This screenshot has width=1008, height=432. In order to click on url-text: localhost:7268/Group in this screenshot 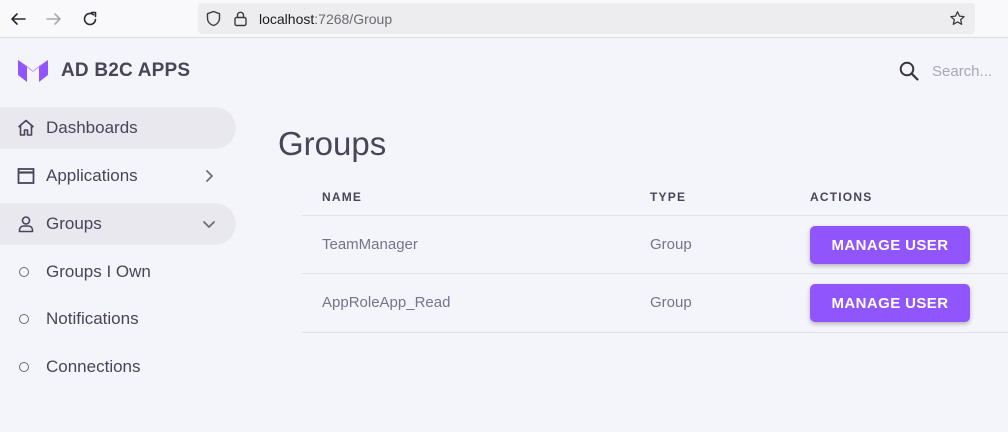, I will do `click(325, 19)`.